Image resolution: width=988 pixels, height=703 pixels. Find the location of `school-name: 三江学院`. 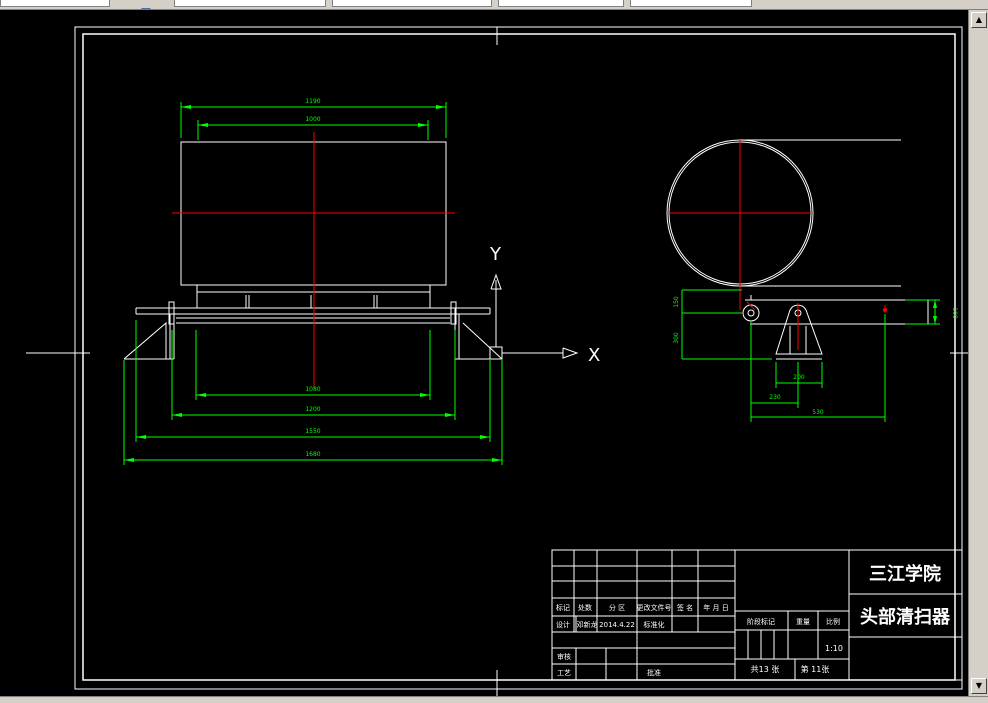

school-name: 三江学院 is located at coordinates (905, 574).